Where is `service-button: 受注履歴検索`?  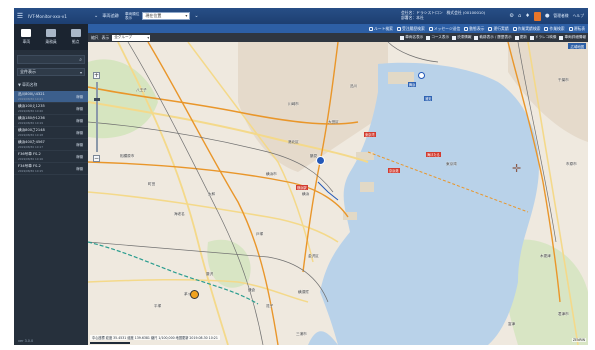
service-button: 受注履歴検索 is located at coordinates (410, 29).